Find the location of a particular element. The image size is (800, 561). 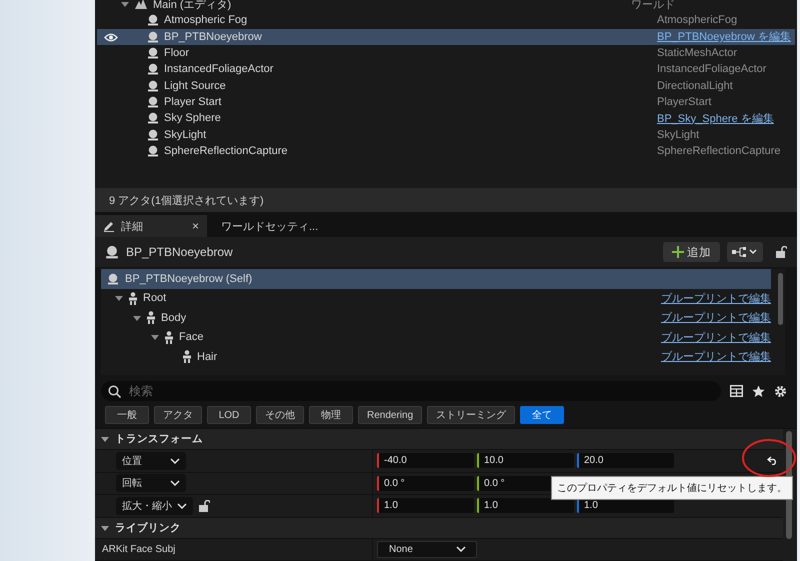

category-filter: 一般 is located at coordinates (127, 415).